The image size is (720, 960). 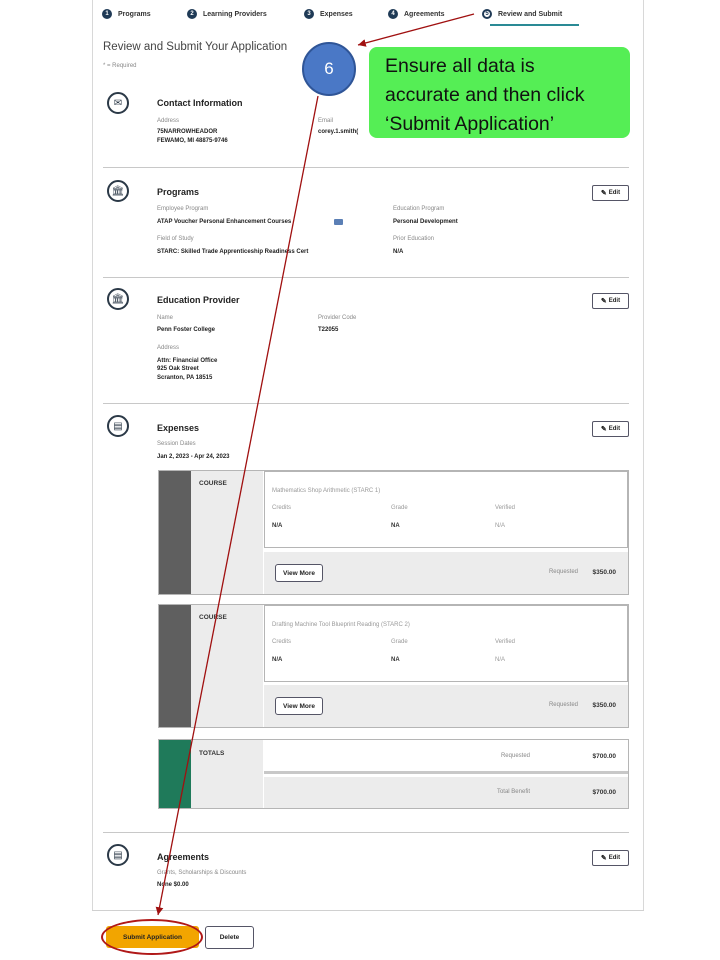 What do you see at coordinates (200, 103) in the screenshot?
I see `section-title-contact: Contact Information` at bounding box center [200, 103].